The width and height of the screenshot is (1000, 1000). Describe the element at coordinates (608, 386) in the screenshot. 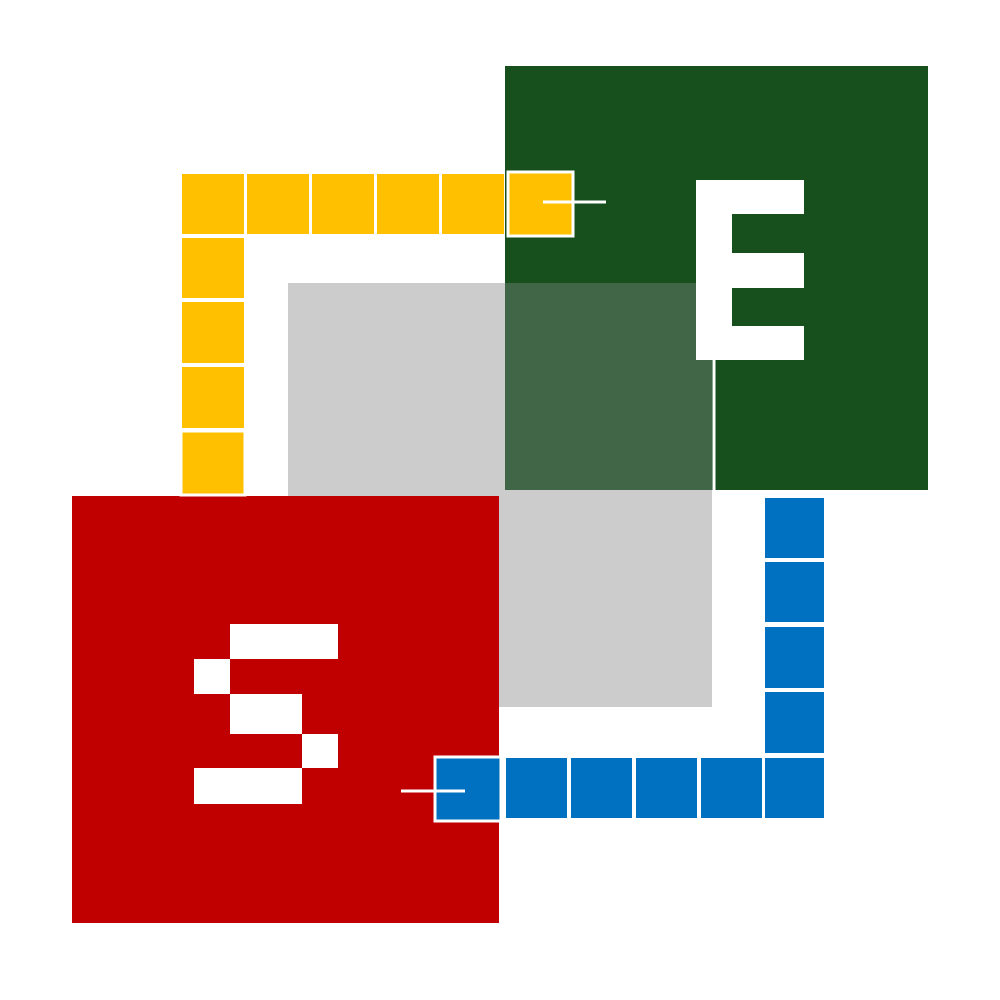

I see `overlap-dark-region` at that location.